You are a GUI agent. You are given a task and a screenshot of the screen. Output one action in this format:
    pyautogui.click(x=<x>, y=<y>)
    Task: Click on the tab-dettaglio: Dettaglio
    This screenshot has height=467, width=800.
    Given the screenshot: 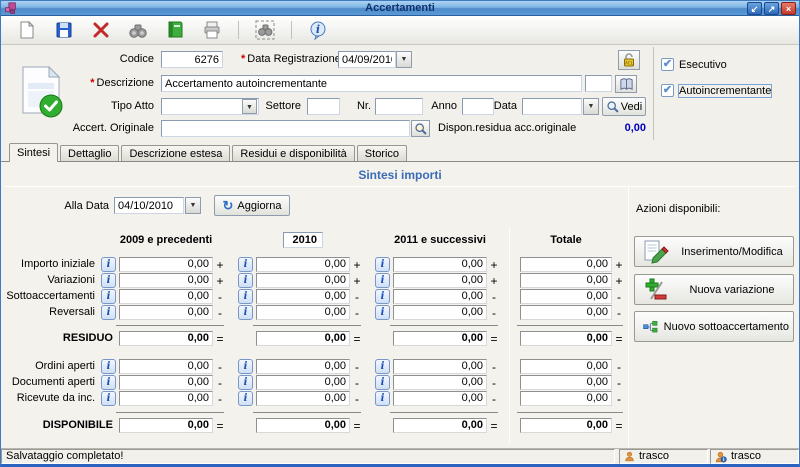 What is the action you would take?
    pyautogui.click(x=90, y=153)
    